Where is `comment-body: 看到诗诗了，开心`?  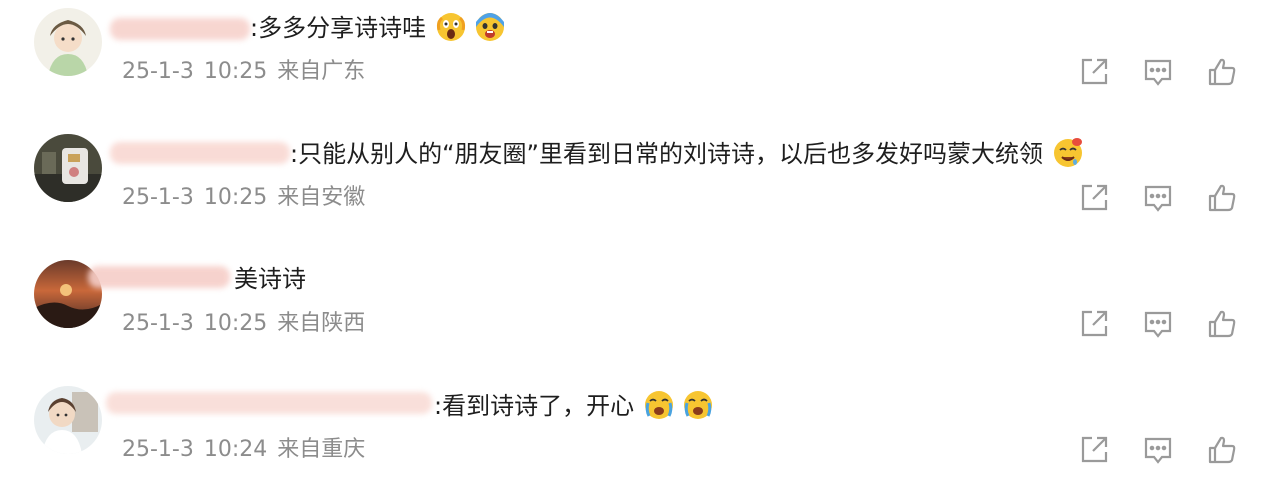 comment-body: 看到诗诗了，开心 is located at coordinates (538, 406).